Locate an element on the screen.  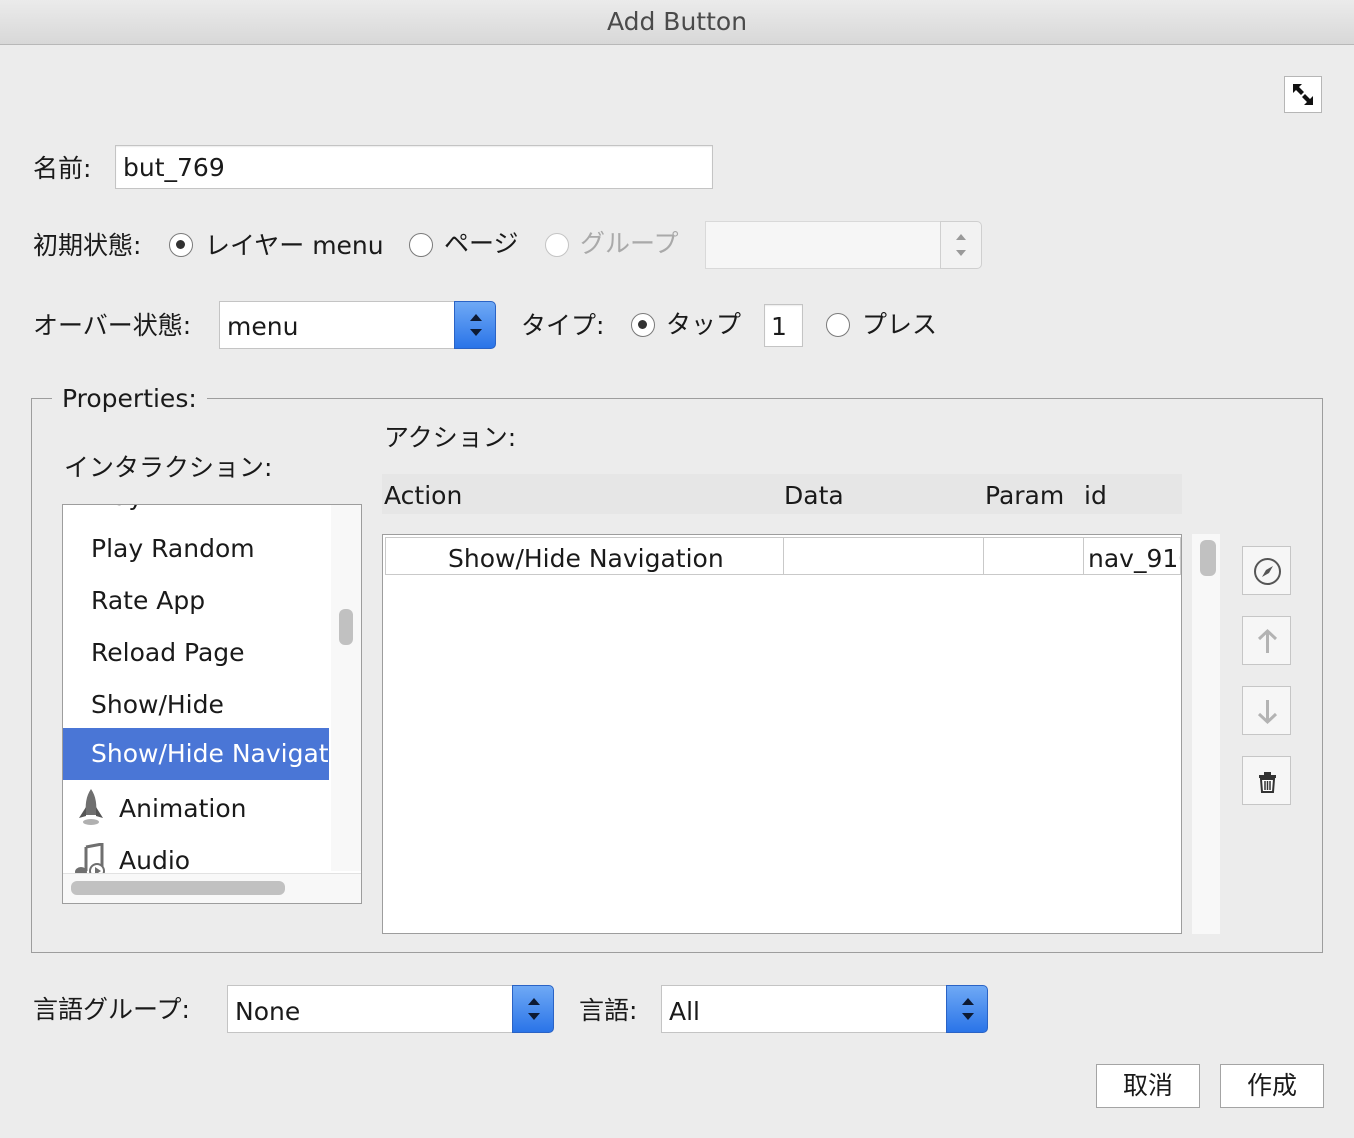
navigate-button is located at coordinates (1266, 570).